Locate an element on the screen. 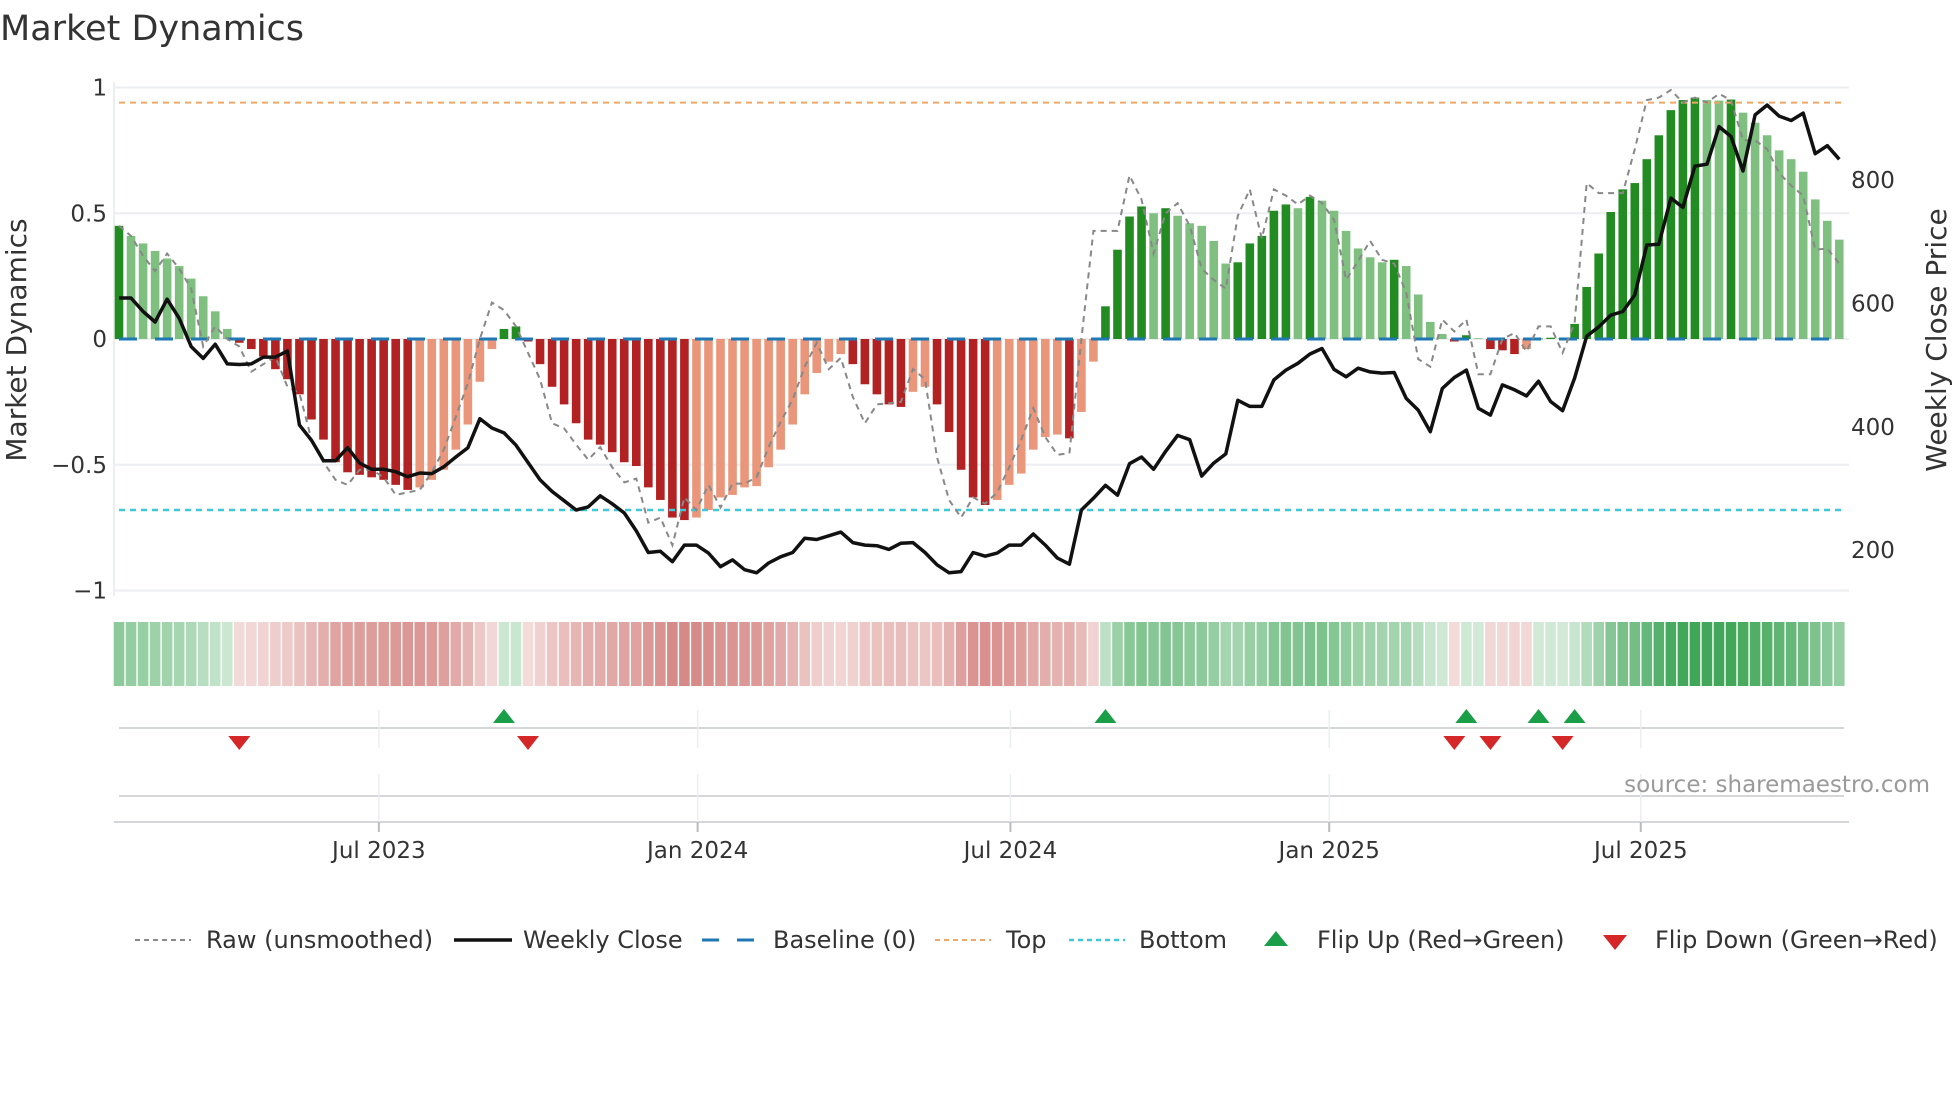 This screenshot has height=1102, width=1960. y2-tick-label: 800 is located at coordinates (1873, 181).